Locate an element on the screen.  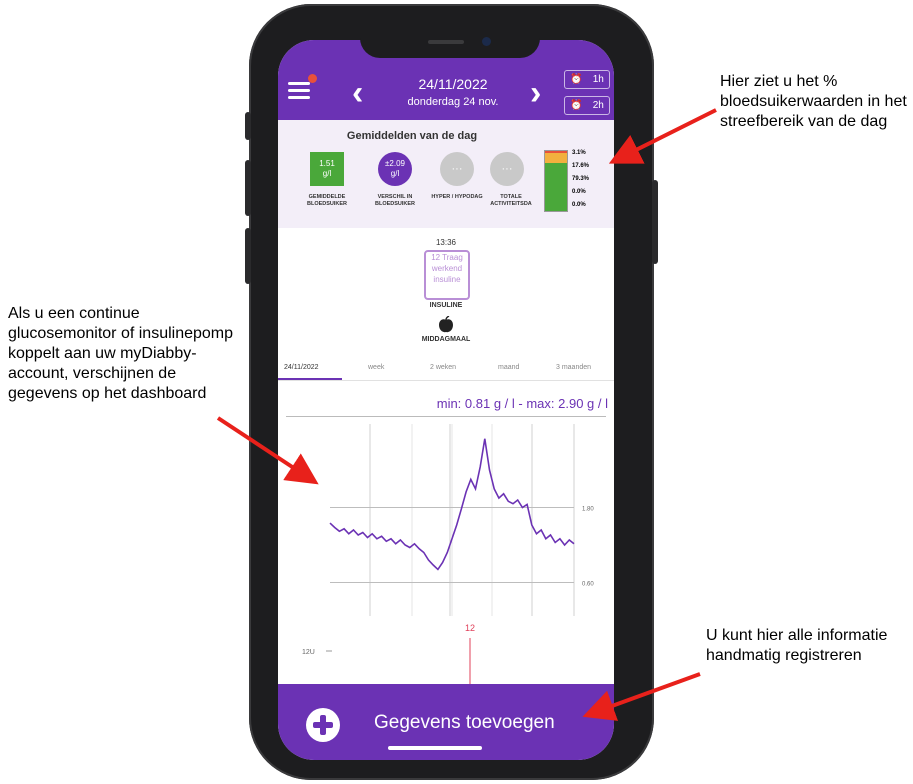
add-data-button: Gegevens toevoegen is located at coordinates (464, 723).